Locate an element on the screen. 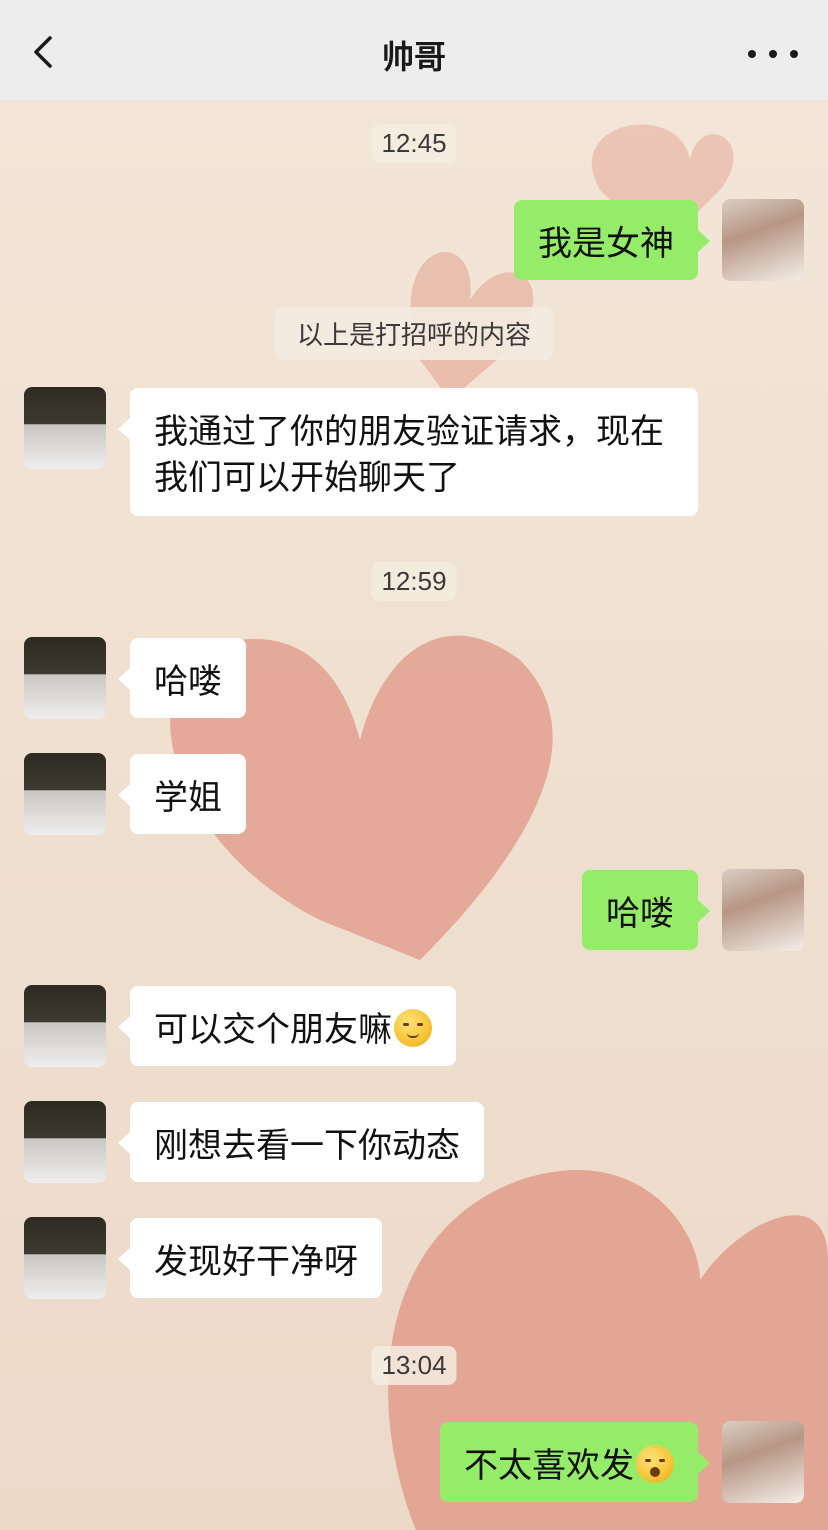  message-text: 不太喜欢发 is located at coordinates (549, 1466).